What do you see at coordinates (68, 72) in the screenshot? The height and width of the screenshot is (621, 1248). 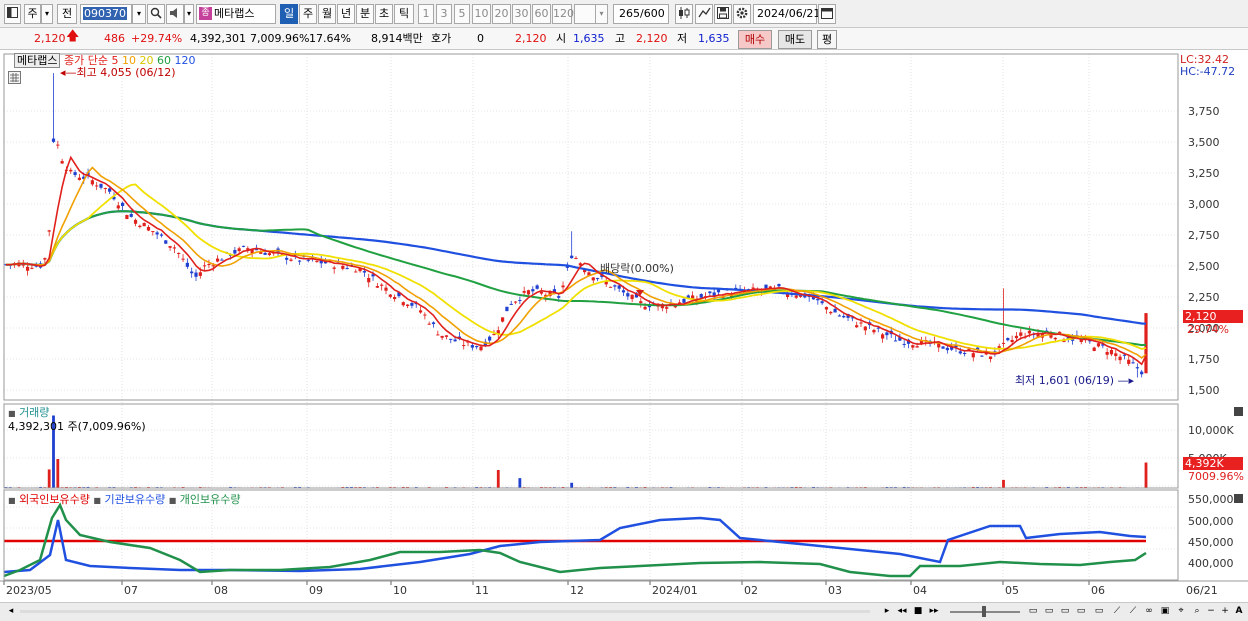 I see `left-arrow-icon: ◂—` at bounding box center [68, 72].